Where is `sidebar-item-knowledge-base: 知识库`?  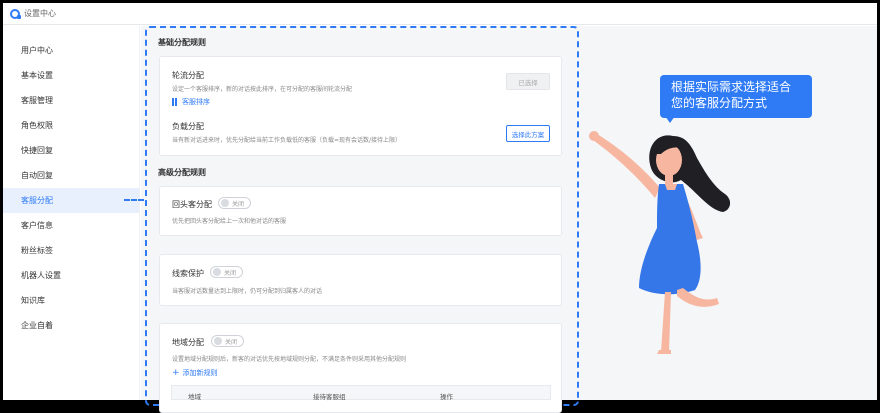
sidebar-item-knowledge-base: 知识库 is located at coordinates (71, 300).